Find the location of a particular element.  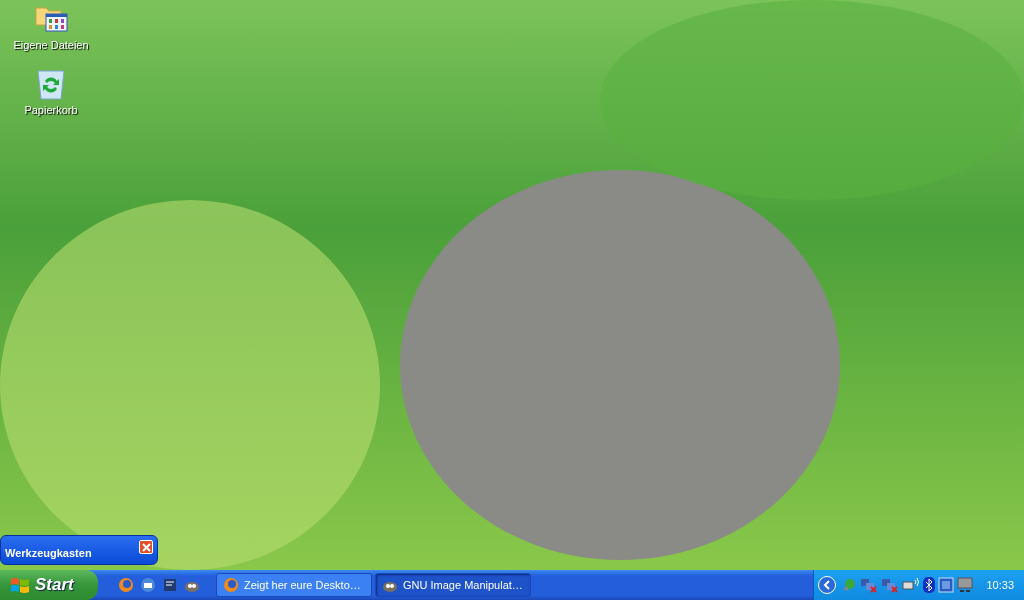

window-title: Werkzeugkasten is located at coordinates (48, 554).